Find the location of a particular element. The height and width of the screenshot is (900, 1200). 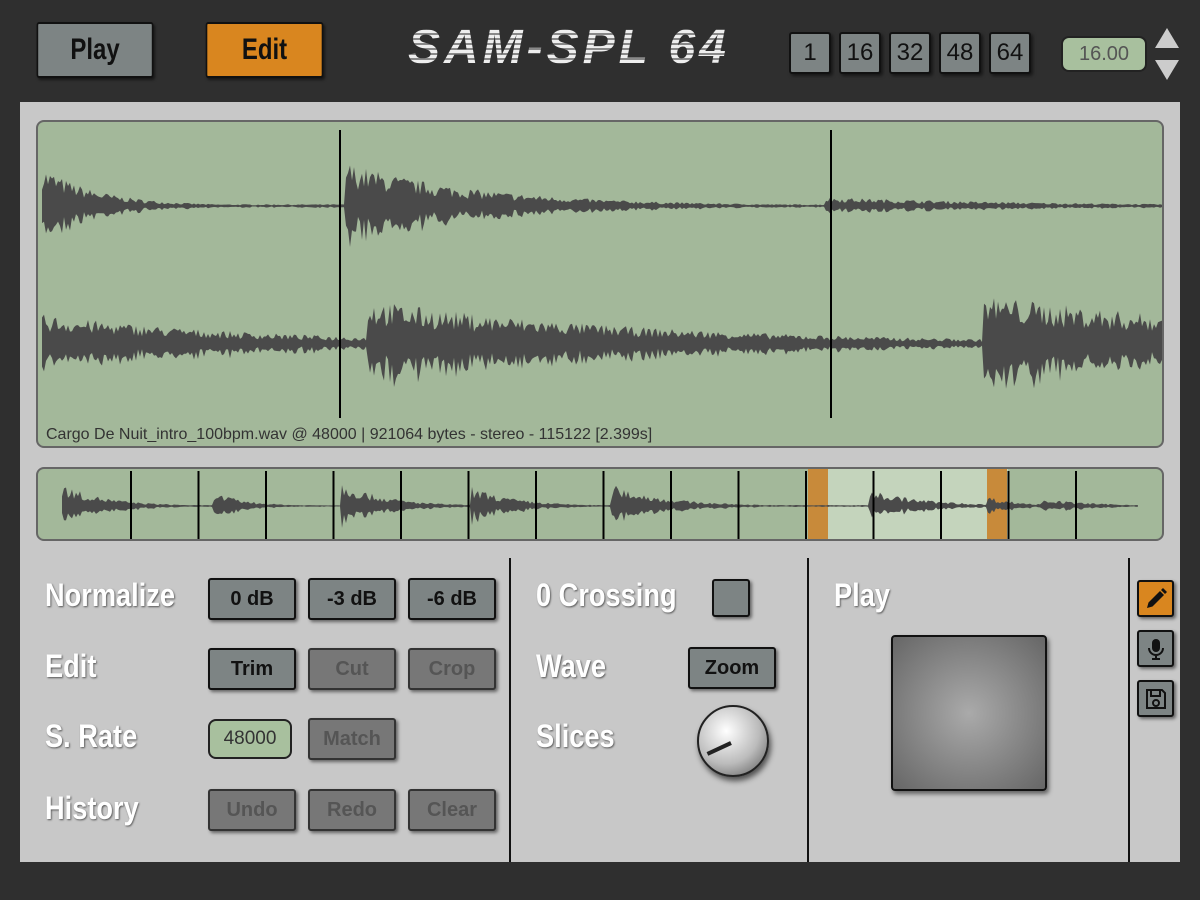

record-tool-button is located at coordinates (1155, 648).